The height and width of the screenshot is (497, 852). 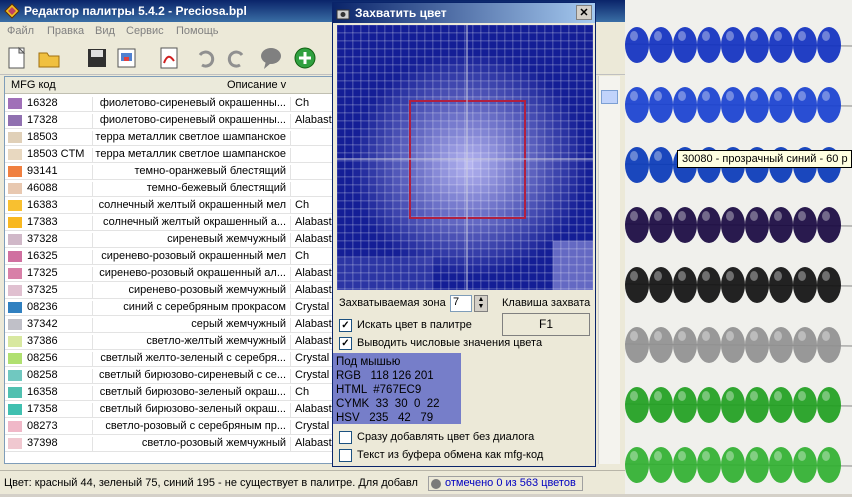 What do you see at coordinates (345, 455) in the screenshot?
I see `clipboard-mfg-checkbox` at bounding box center [345, 455].